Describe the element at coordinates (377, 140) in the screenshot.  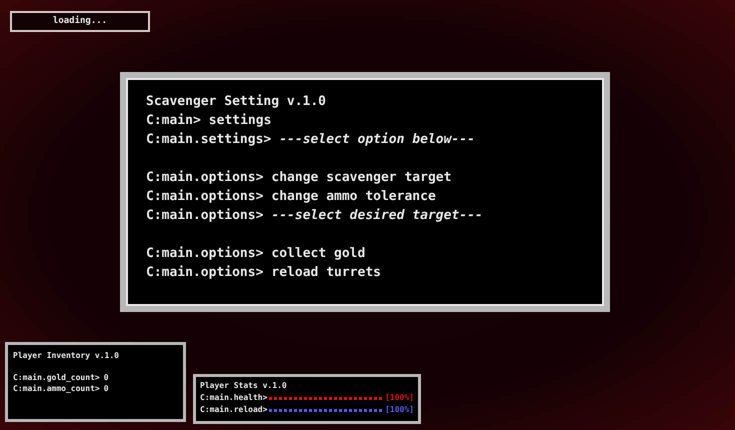
I see `instruction-text: ---select option below---` at that location.